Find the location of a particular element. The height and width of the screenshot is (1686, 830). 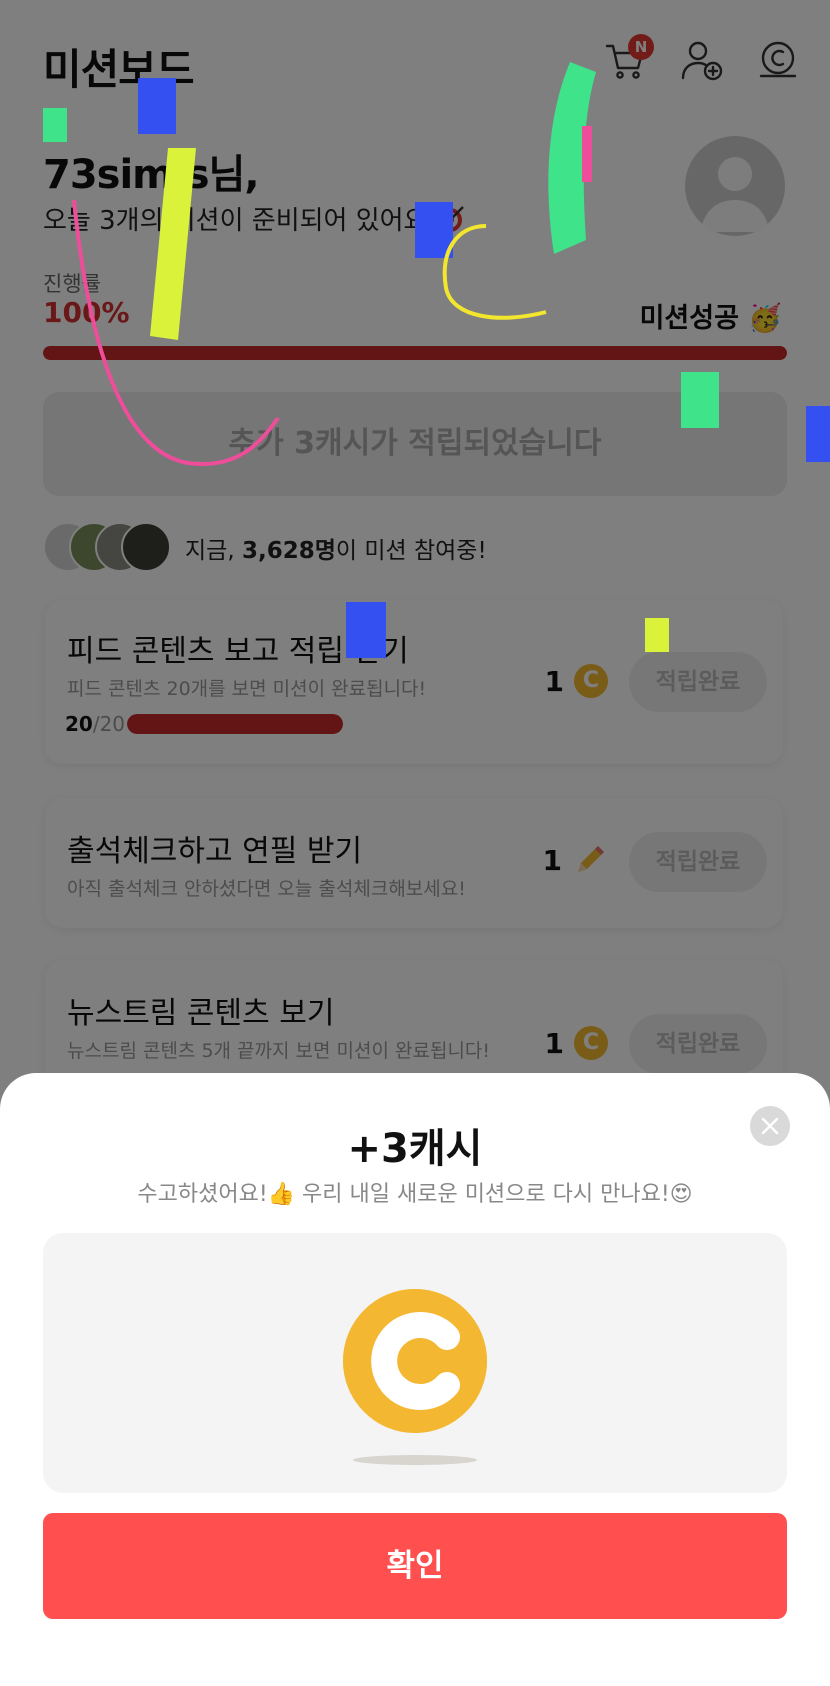

modal-title: +3캐시 is located at coordinates (415, 1149).